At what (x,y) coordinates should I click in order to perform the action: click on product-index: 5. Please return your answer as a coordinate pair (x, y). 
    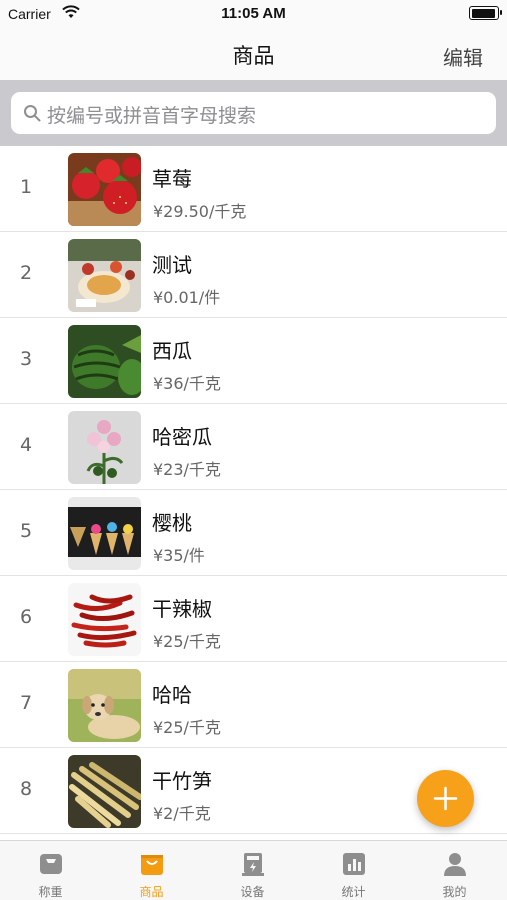
    Looking at the image, I should click on (26, 531).